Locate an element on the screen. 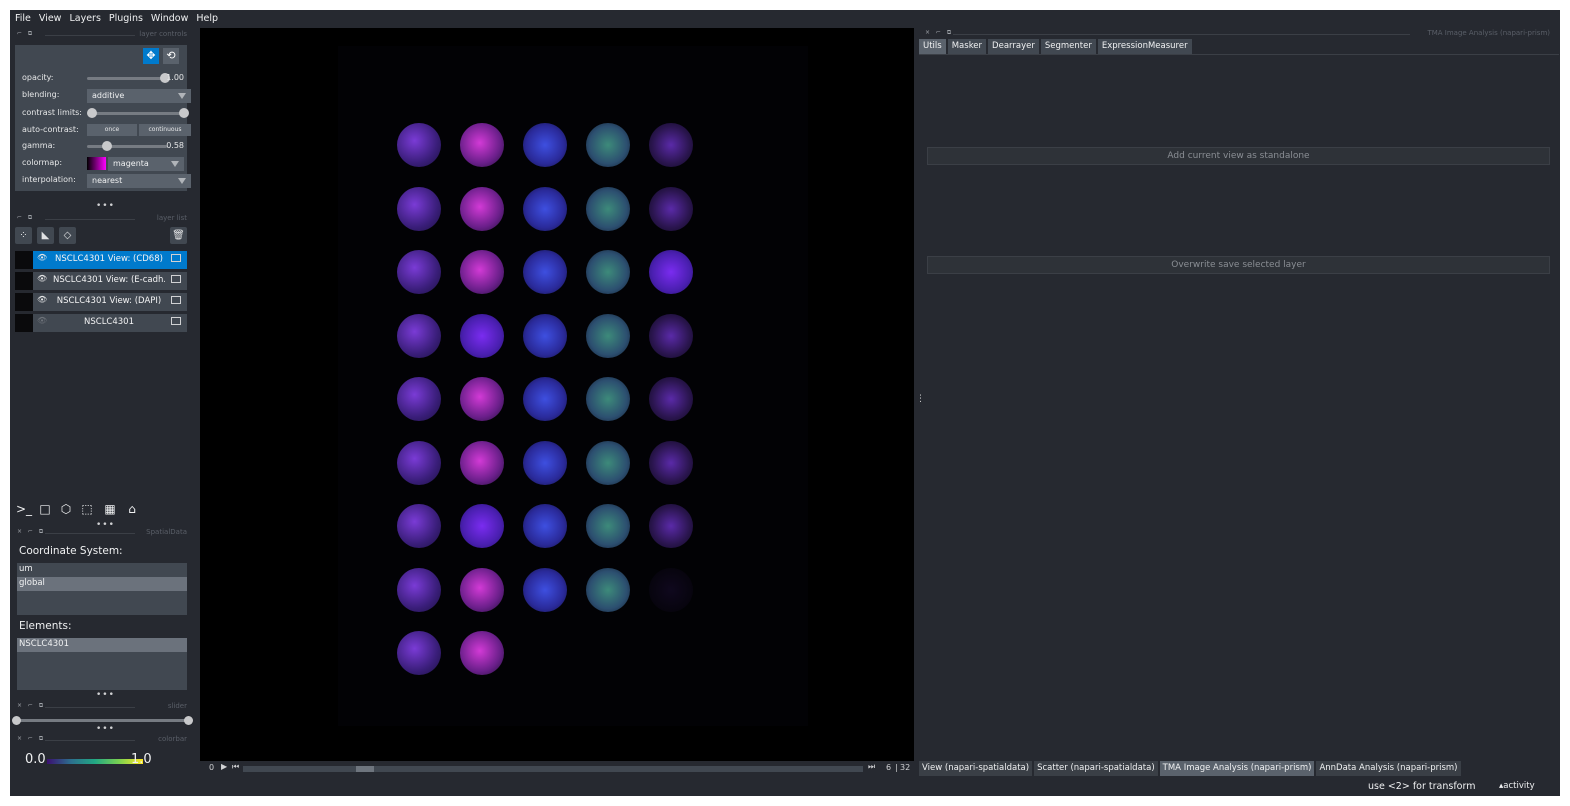  layer-row: 👁 NSCLC4301 is located at coordinates (101, 323).